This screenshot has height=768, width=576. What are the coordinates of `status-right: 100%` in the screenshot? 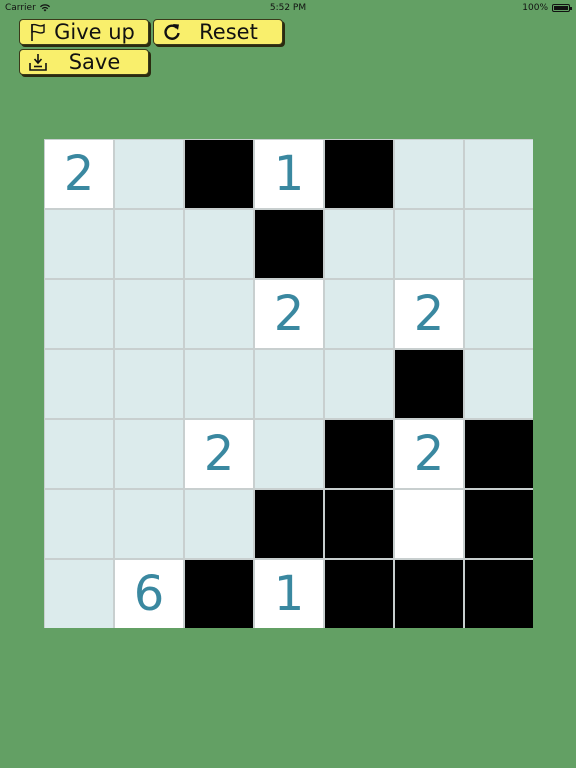 It's located at (547, 8).